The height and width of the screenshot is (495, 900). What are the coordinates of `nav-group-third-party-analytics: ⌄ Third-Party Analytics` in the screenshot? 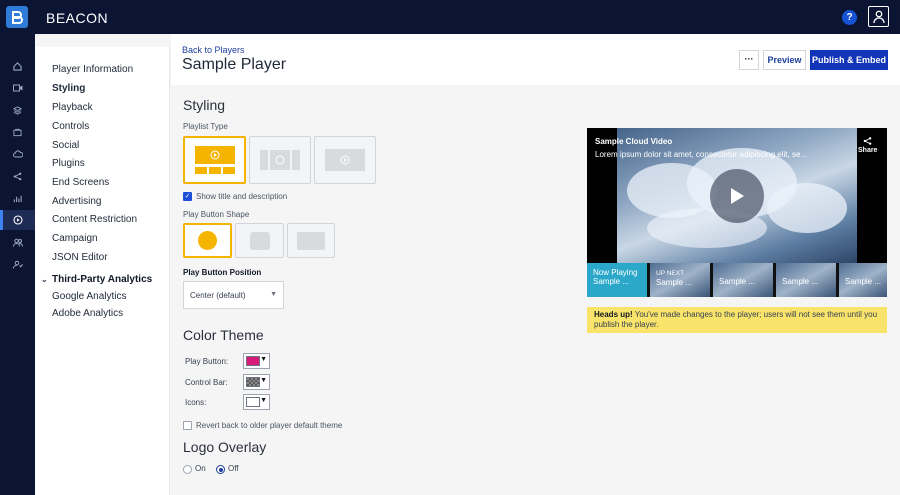 It's located at (96, 279).